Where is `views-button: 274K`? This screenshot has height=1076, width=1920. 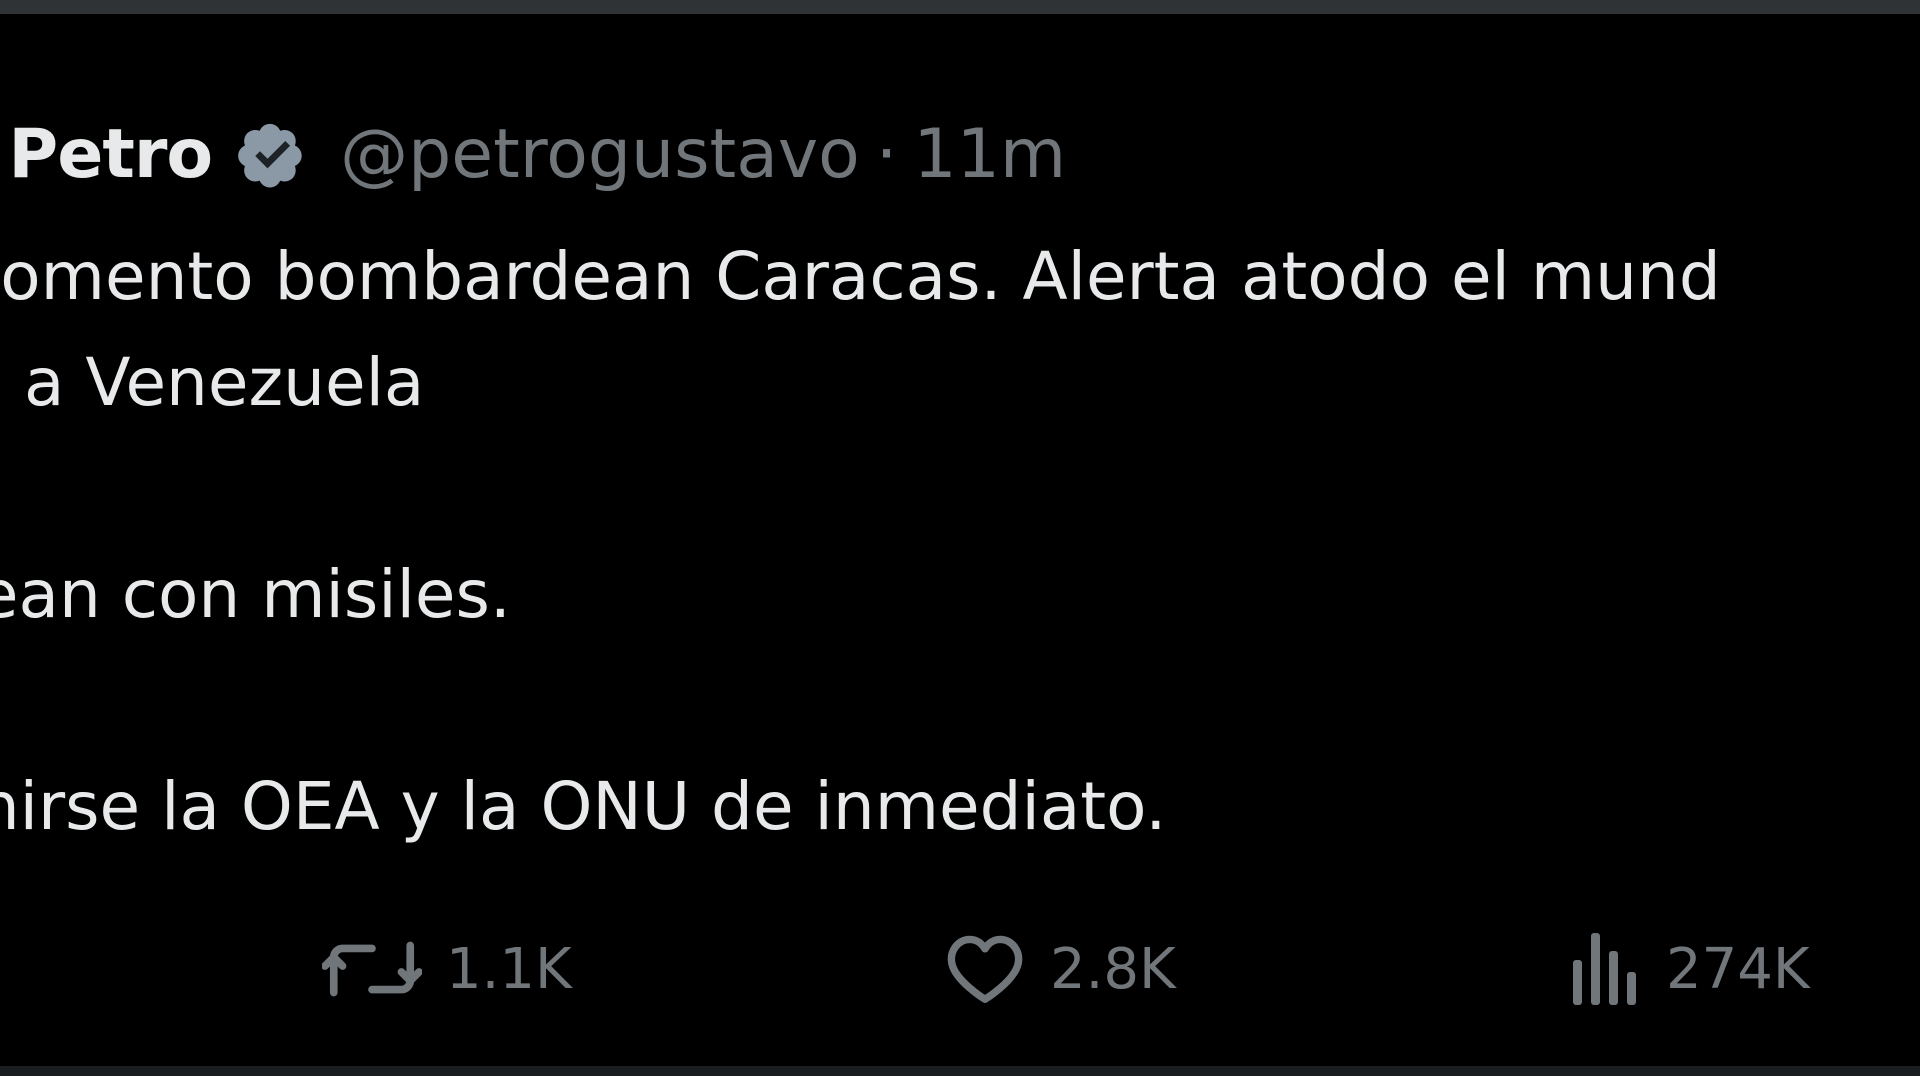
views-button: 274K is located at coordinates (1690, 969).